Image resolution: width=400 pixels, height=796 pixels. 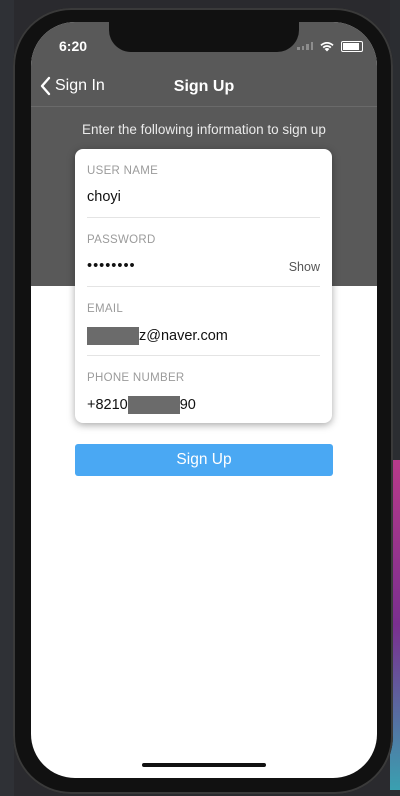 What do you see at coordinates (352, 46) in the screenshot?
I see `battery-icon` at bounding box center [352, 46].